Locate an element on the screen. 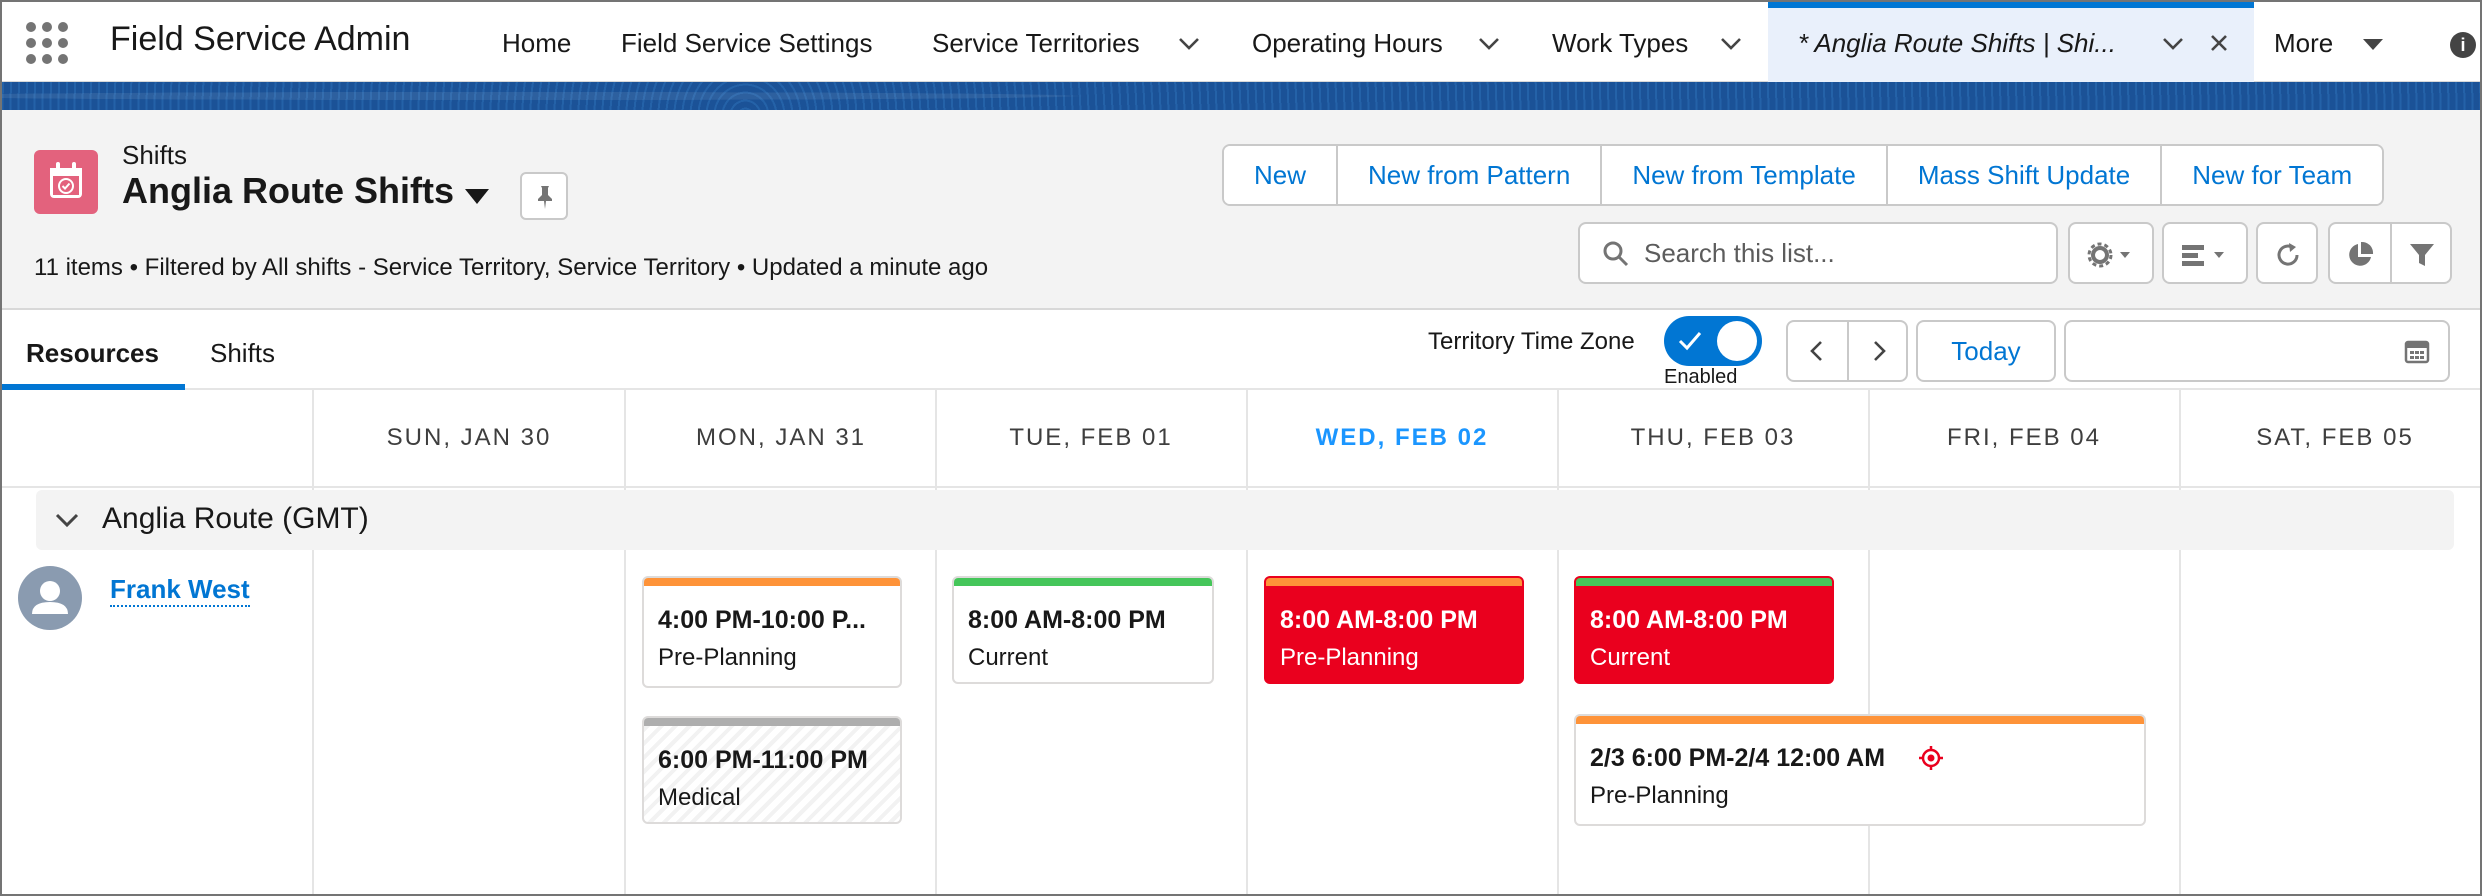  nav-item-operating-hours: Operating Hours is located at coordinates (1347, 43).